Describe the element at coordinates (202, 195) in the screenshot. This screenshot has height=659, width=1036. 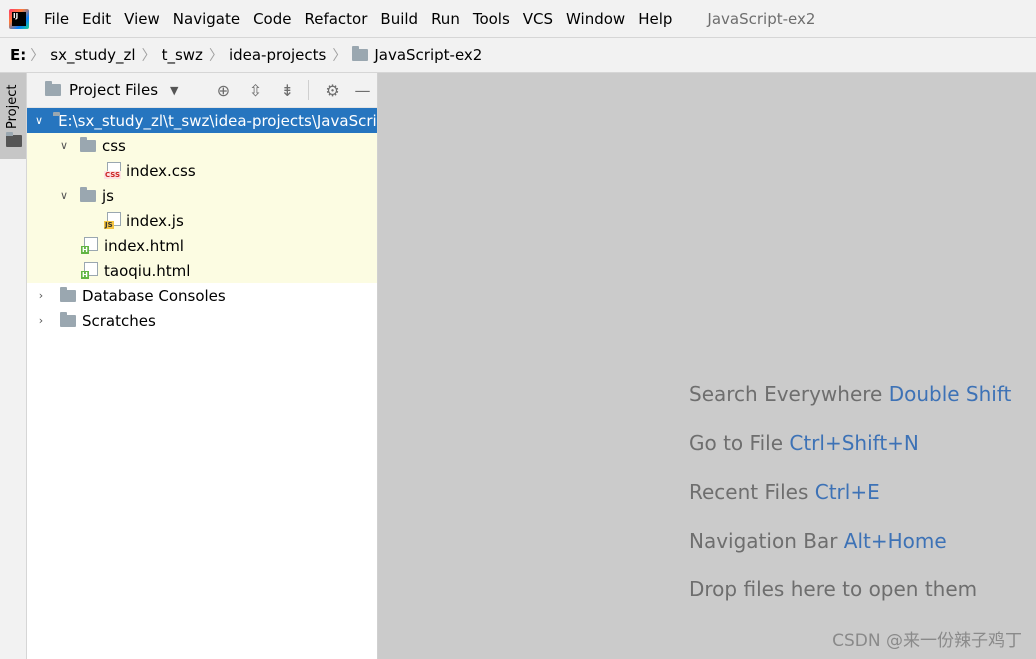
I see `tree-row-js-folder: ∨ js` at that location.